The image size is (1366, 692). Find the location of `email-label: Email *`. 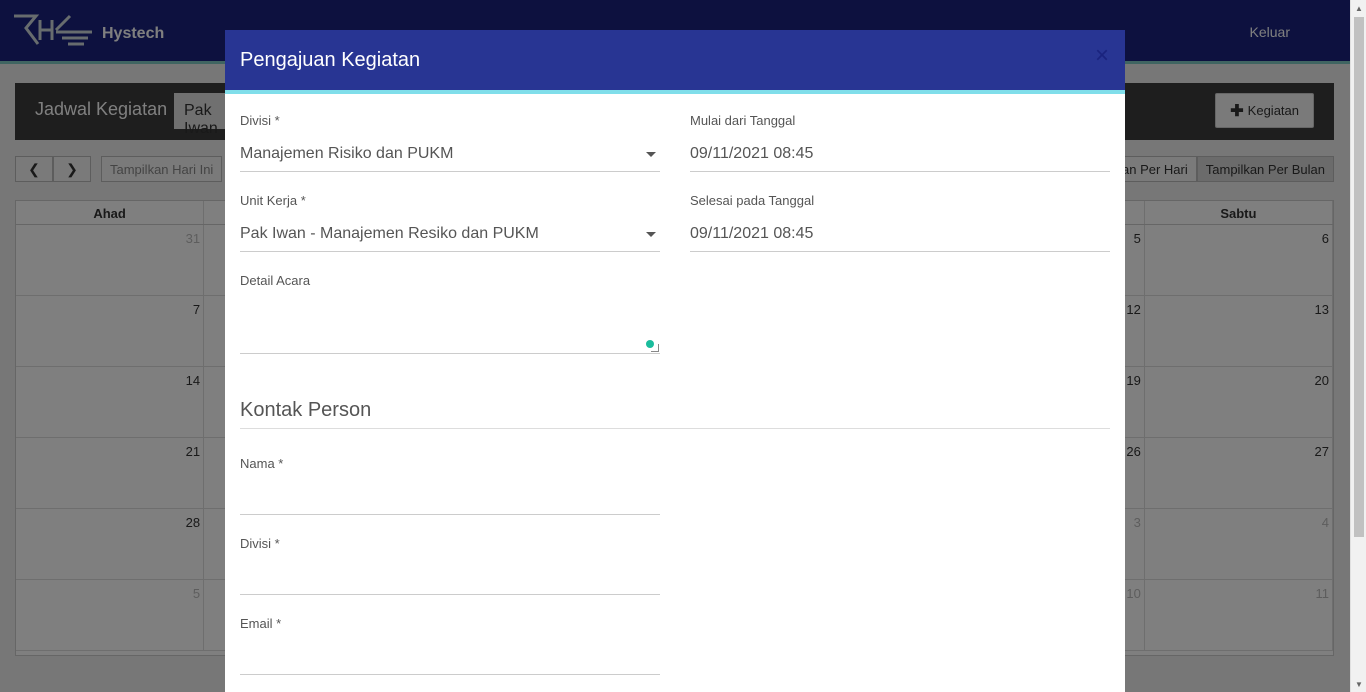

email-label: Email * is located at coordinates (261, 623).